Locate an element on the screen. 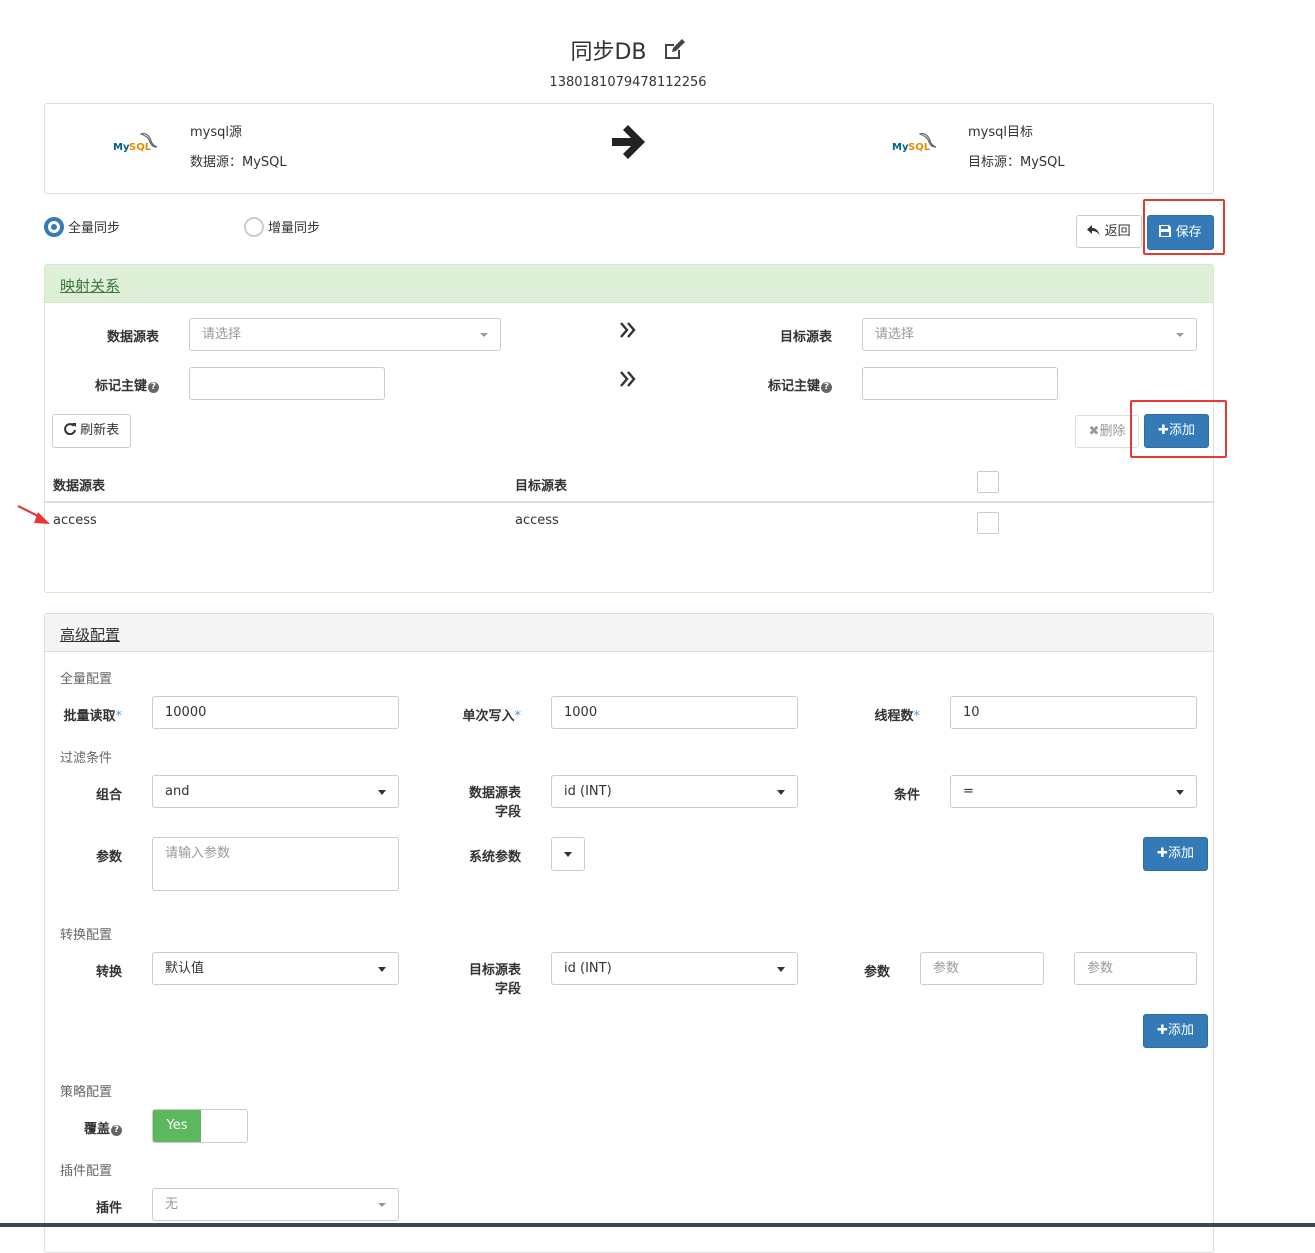  tgt-field-select: id (INT) is located at coordinates (674, 968).